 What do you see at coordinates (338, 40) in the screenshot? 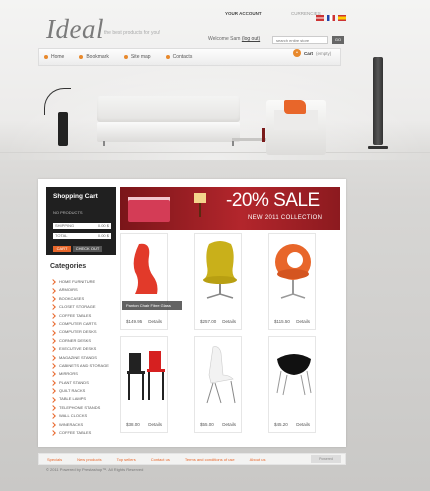
I see `search-button: GO` at bounding box center [338, 40].